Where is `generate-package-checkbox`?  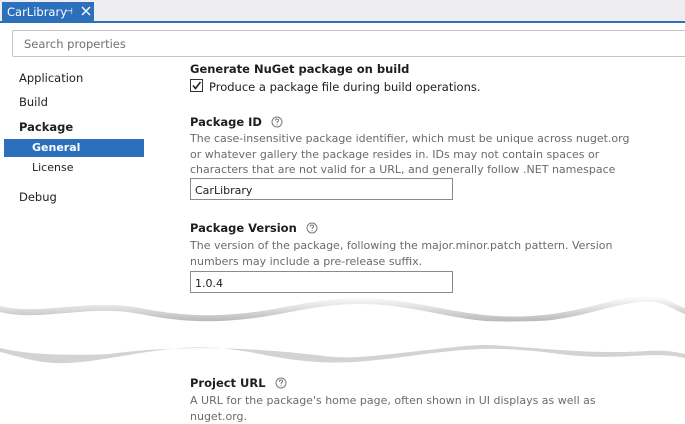
generate-package-checkbox is located at coordinates (196, 85).